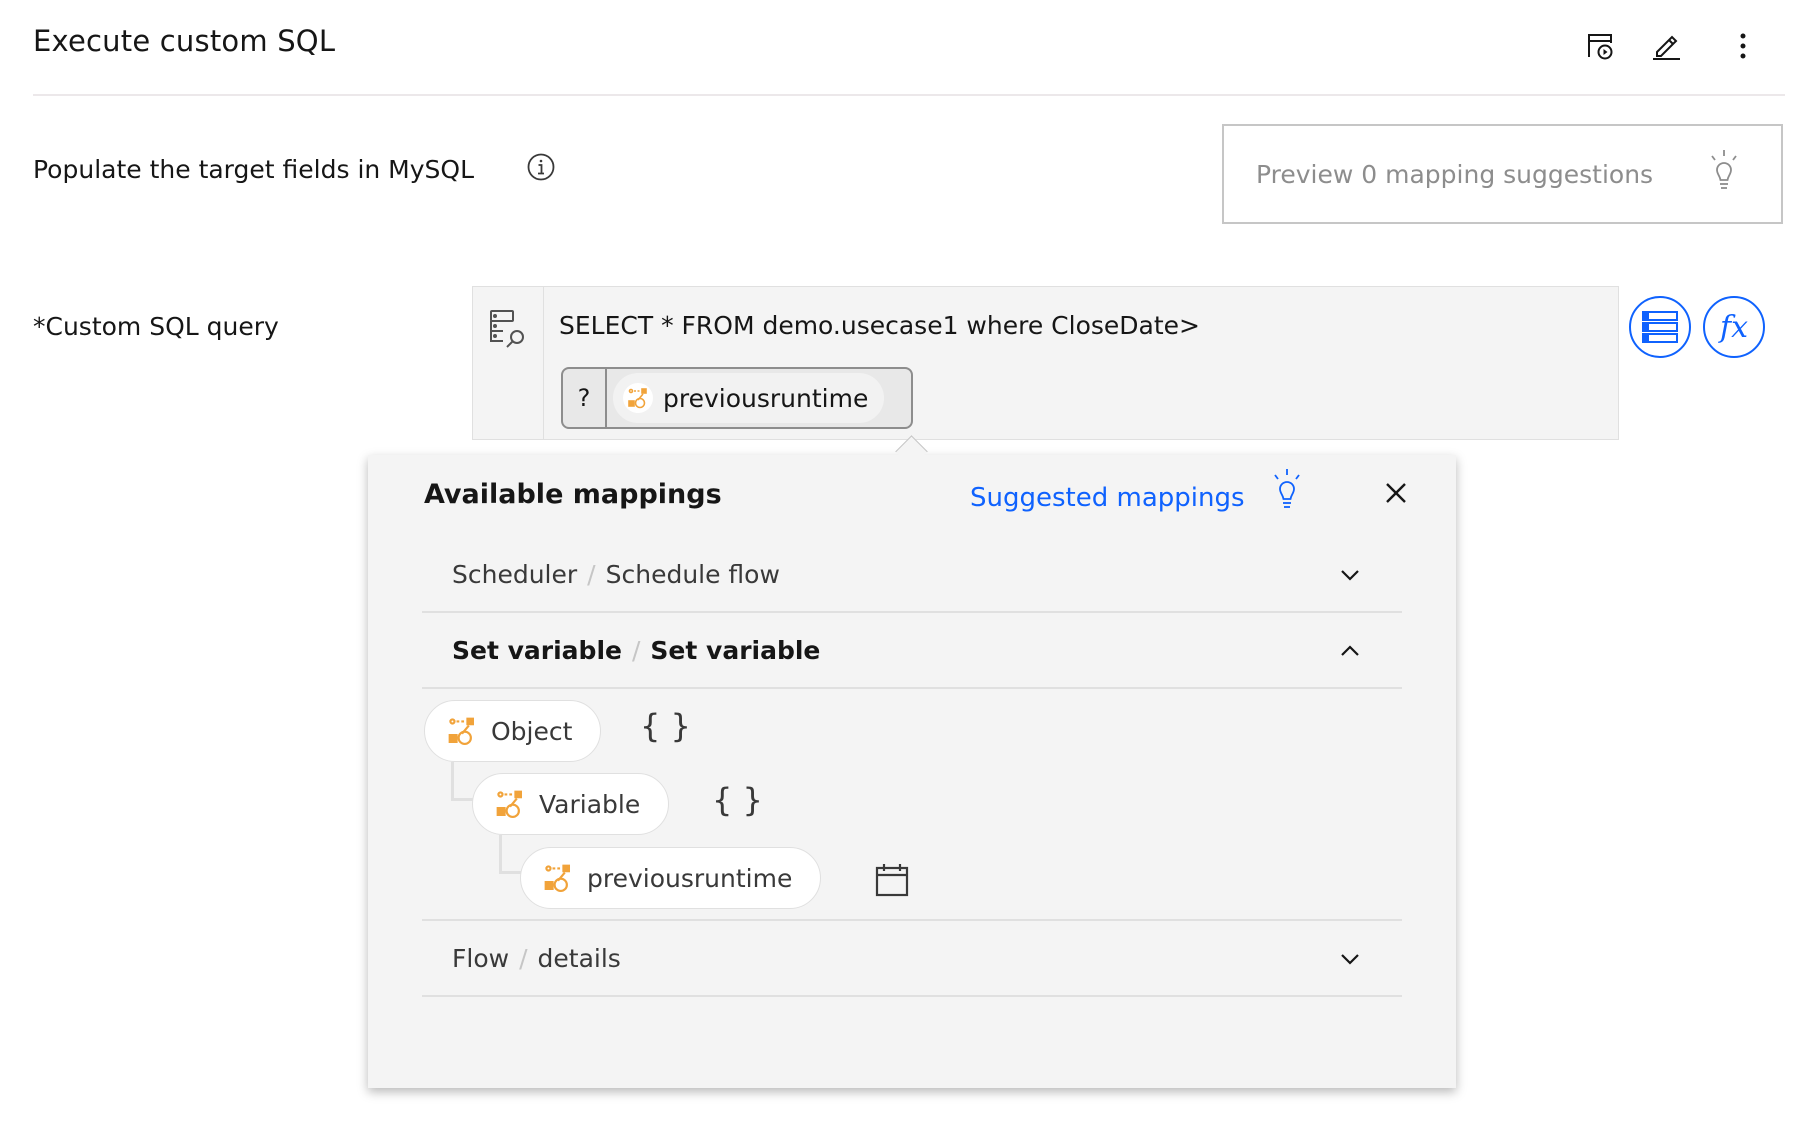 Image resolution: width=1806 pixels, height=1134 pixels. Describe the element at coordinates (912, 575) in the screenshot. I see `accordion-scheduler: Scheduler / Schedule flow` at that location.